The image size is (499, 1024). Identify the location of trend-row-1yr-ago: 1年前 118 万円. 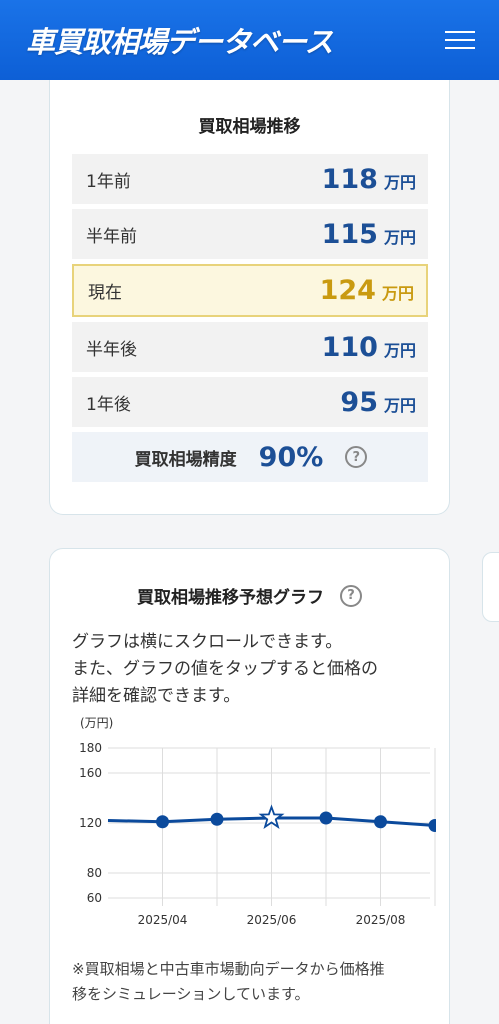
(250, 179).